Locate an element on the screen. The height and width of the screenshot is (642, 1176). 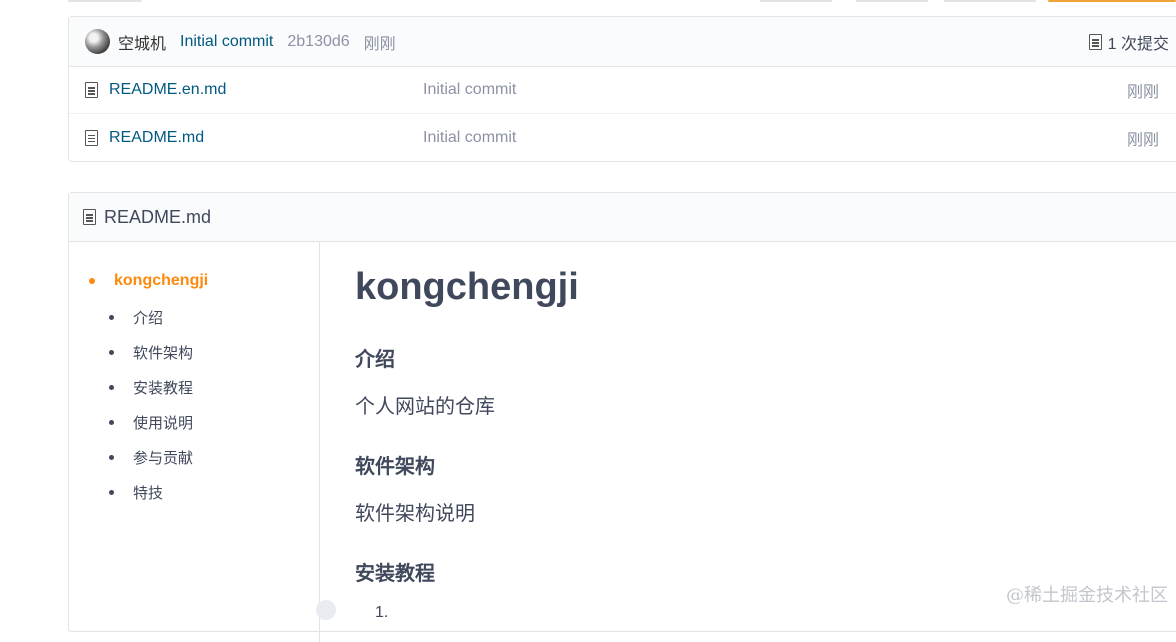
toc-item-label: 安装教程 is located at coordinates (163, 387).